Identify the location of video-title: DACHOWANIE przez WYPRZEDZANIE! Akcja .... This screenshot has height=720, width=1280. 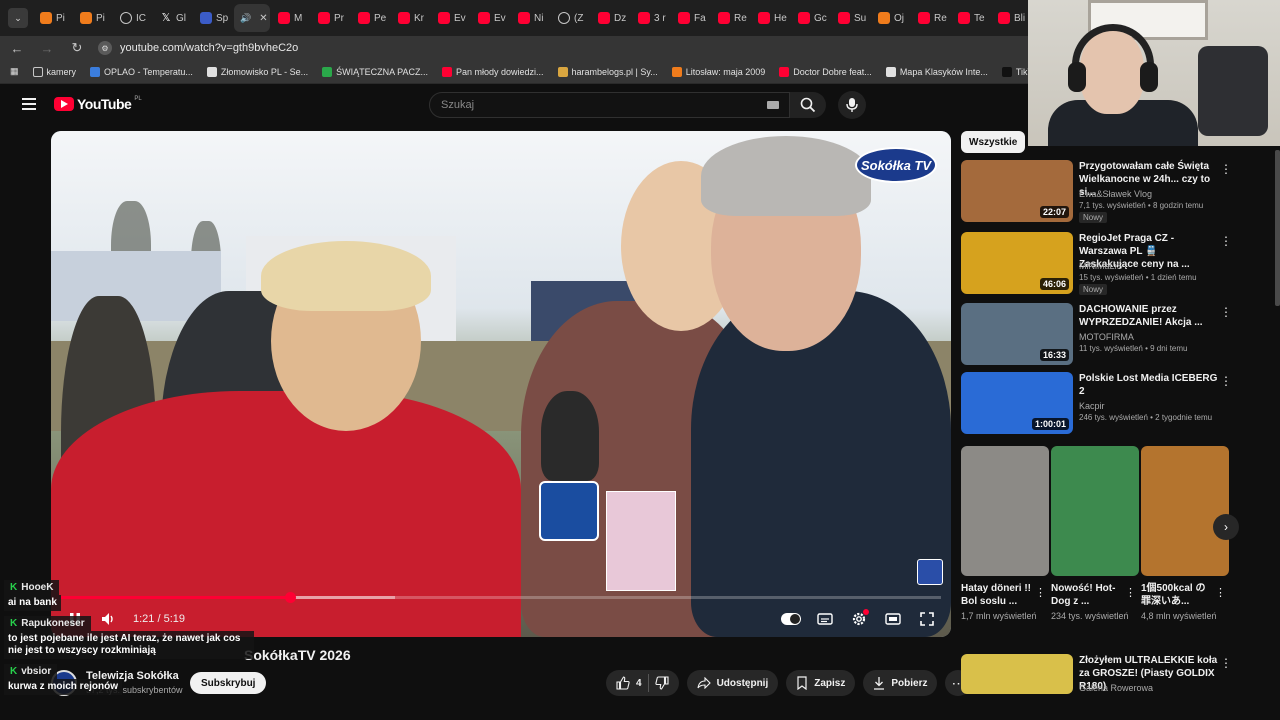
(1149, 316).